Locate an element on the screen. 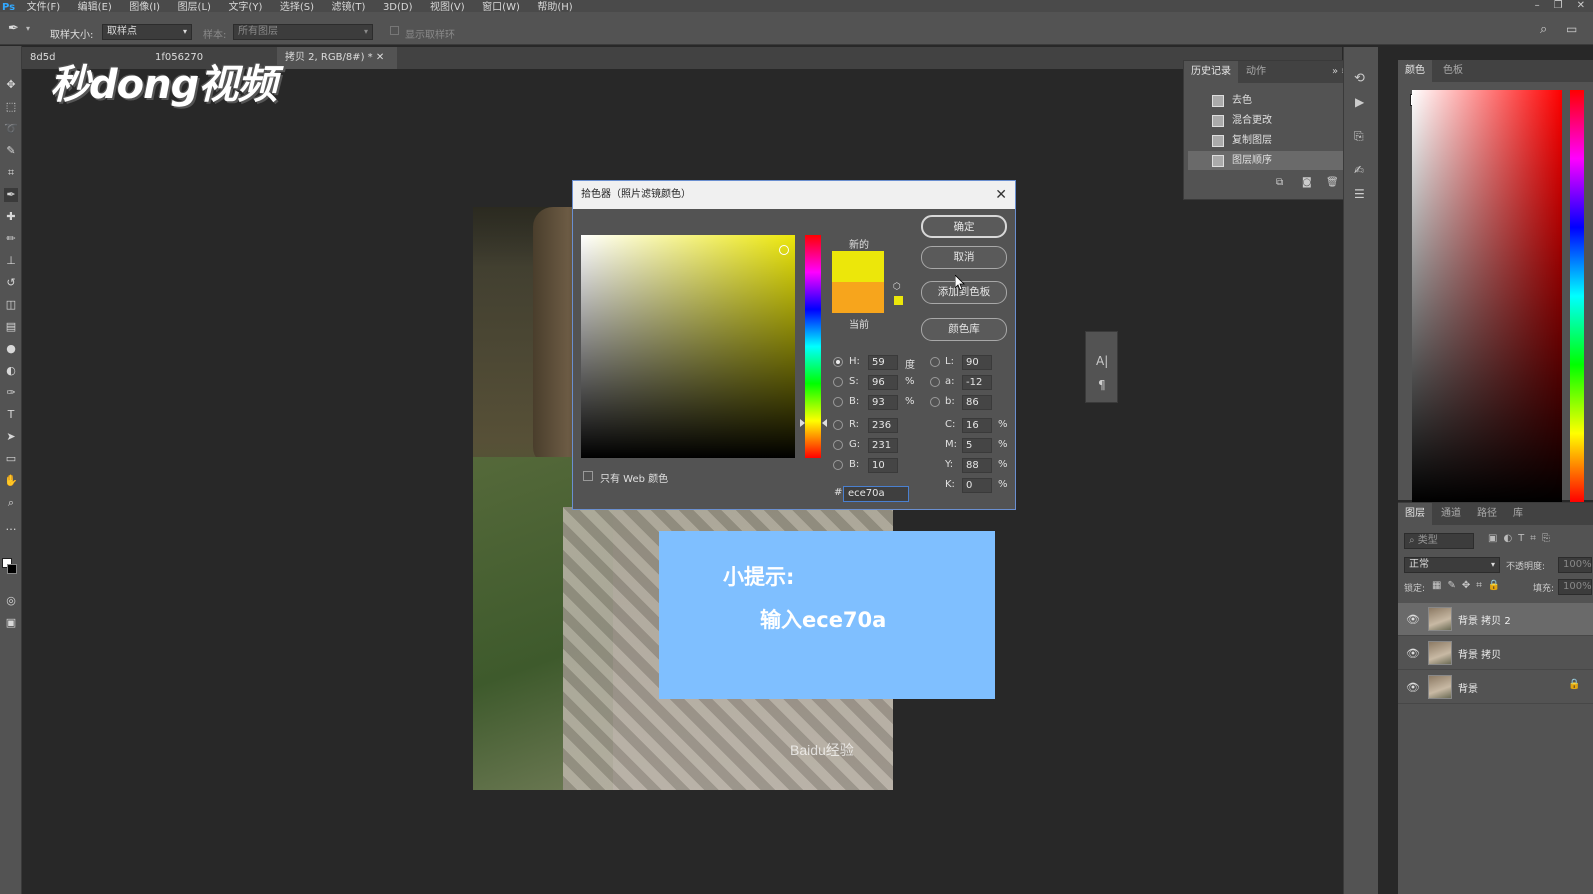  cancel-button: 取消 is located at coordinates (964, 257).